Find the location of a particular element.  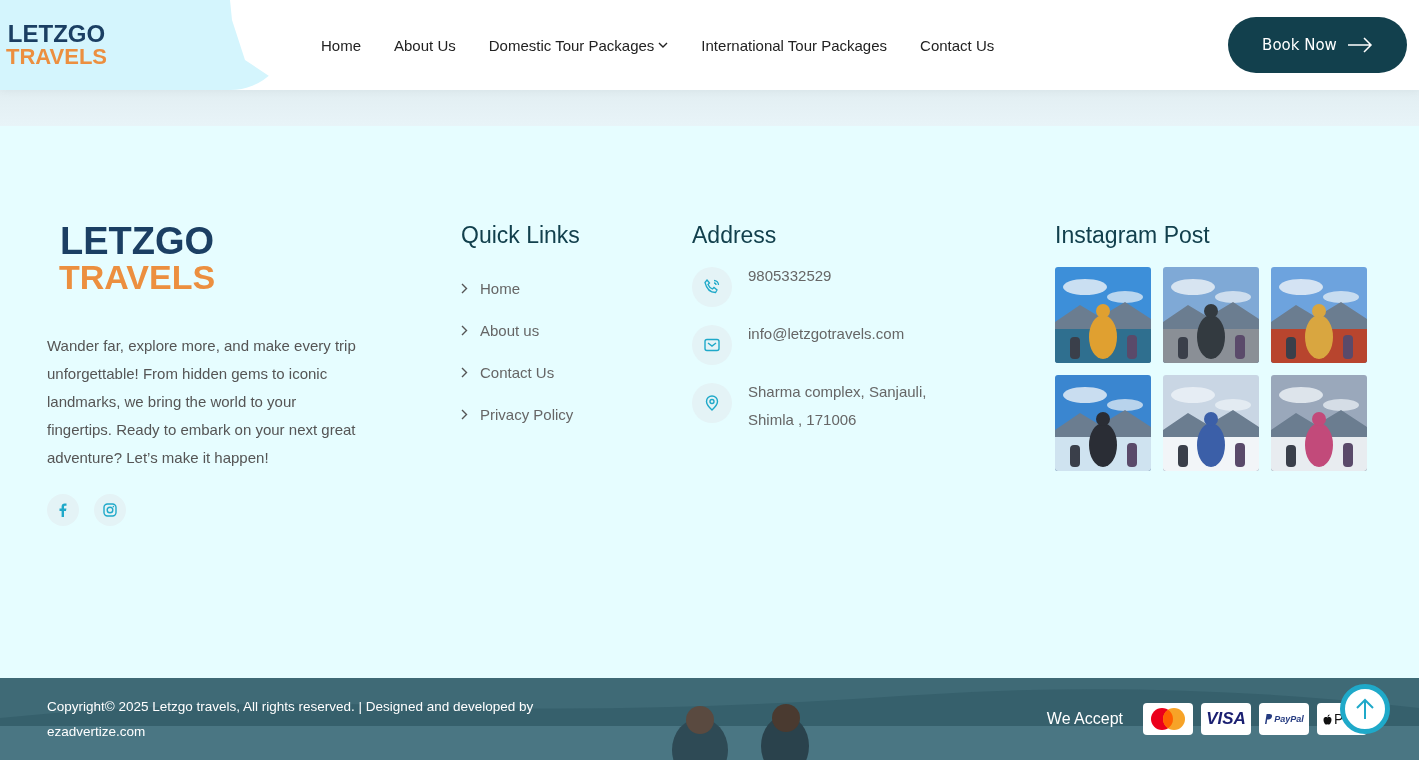

footer-link: Contact Us is located at coordinates (576, 372).